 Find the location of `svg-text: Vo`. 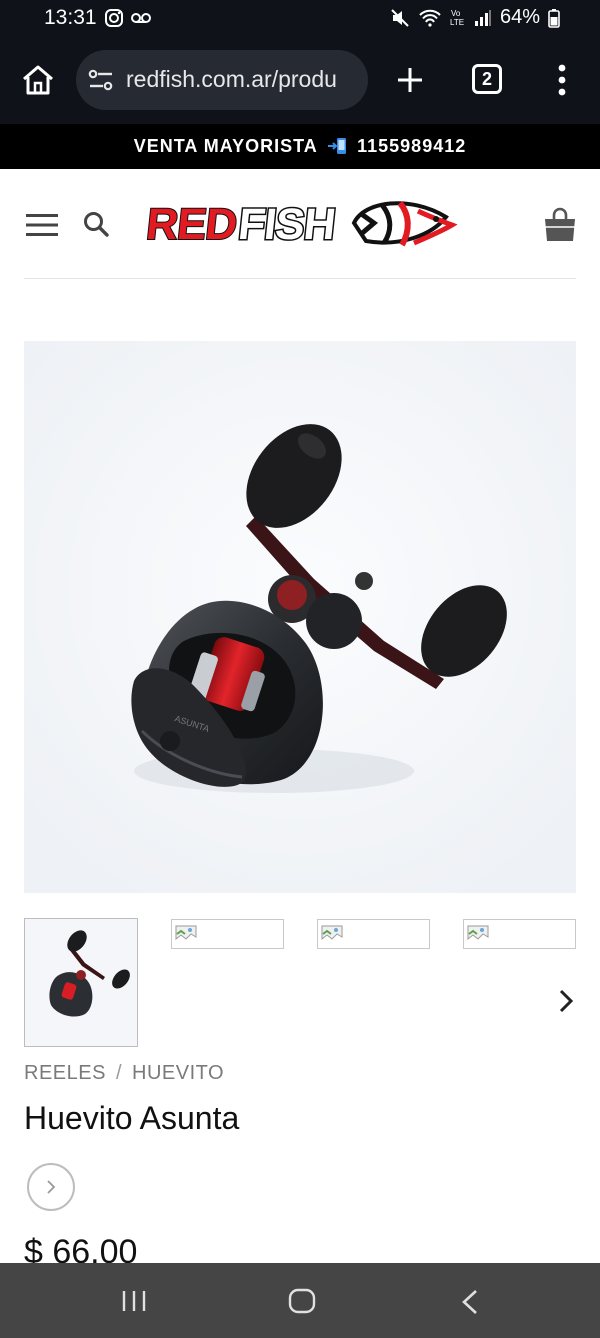

svg-text: Vo is located at coordinates (456, 13).